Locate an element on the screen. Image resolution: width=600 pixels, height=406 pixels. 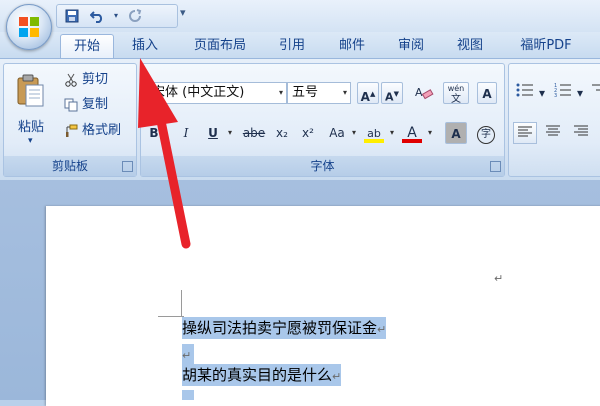
tab-insert: 插入 is located at coordinates (145, 46).